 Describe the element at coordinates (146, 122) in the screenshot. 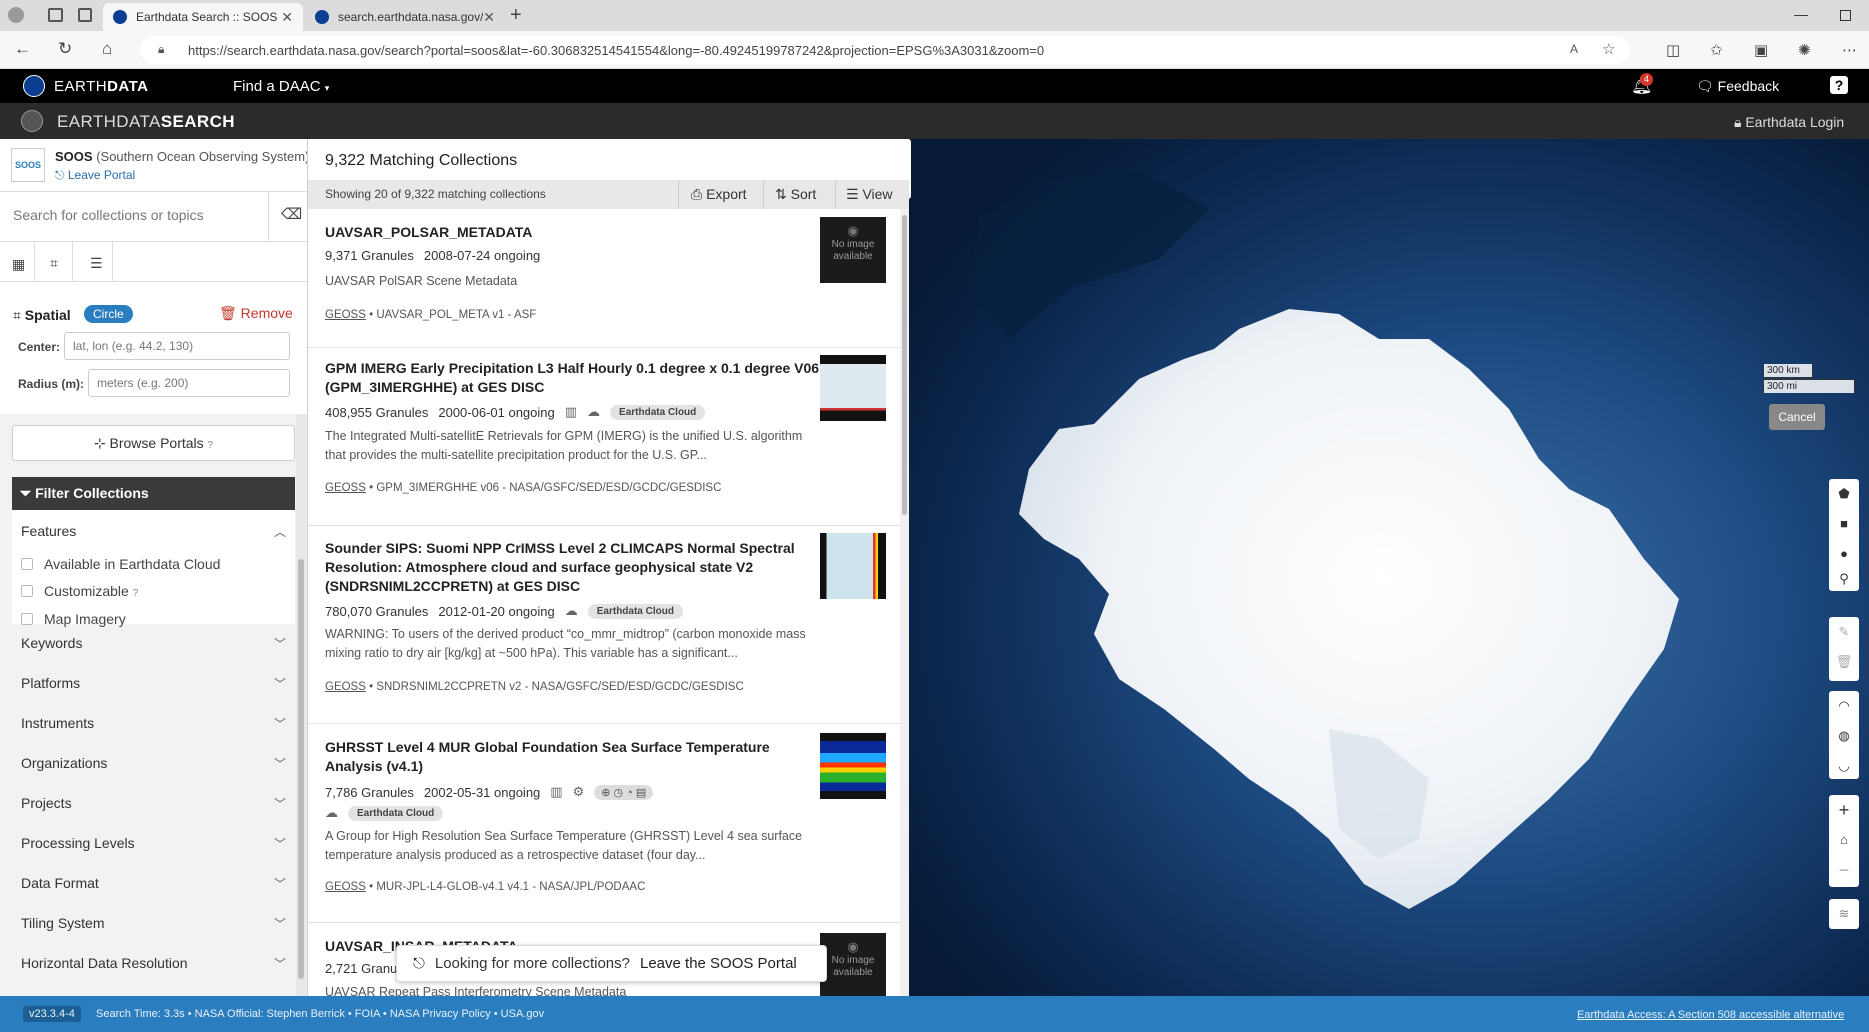

I see `earthdata-search-brand: EARTHDATASEARCH` at that location.